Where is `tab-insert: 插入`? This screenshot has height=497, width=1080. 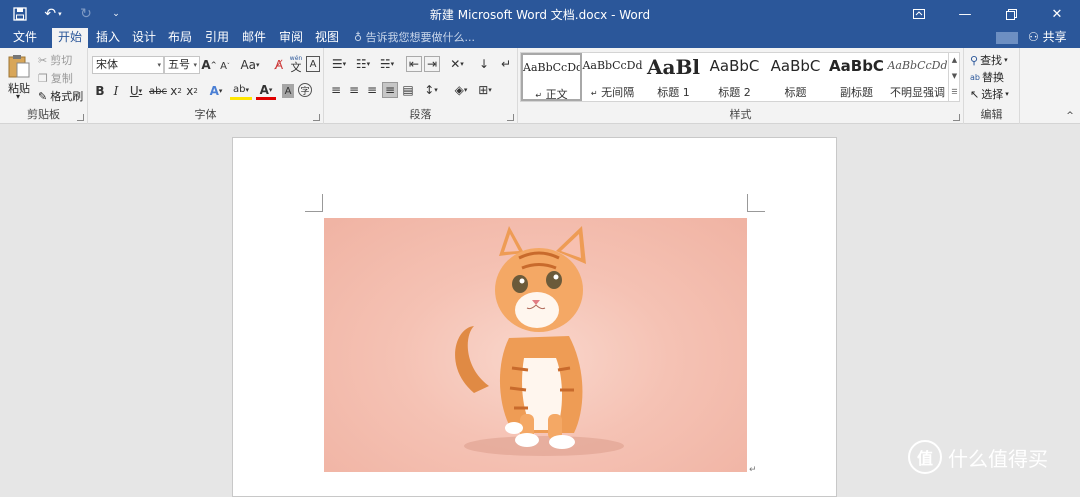 tab-insert: 插入 is located at coordinates (108, 38).